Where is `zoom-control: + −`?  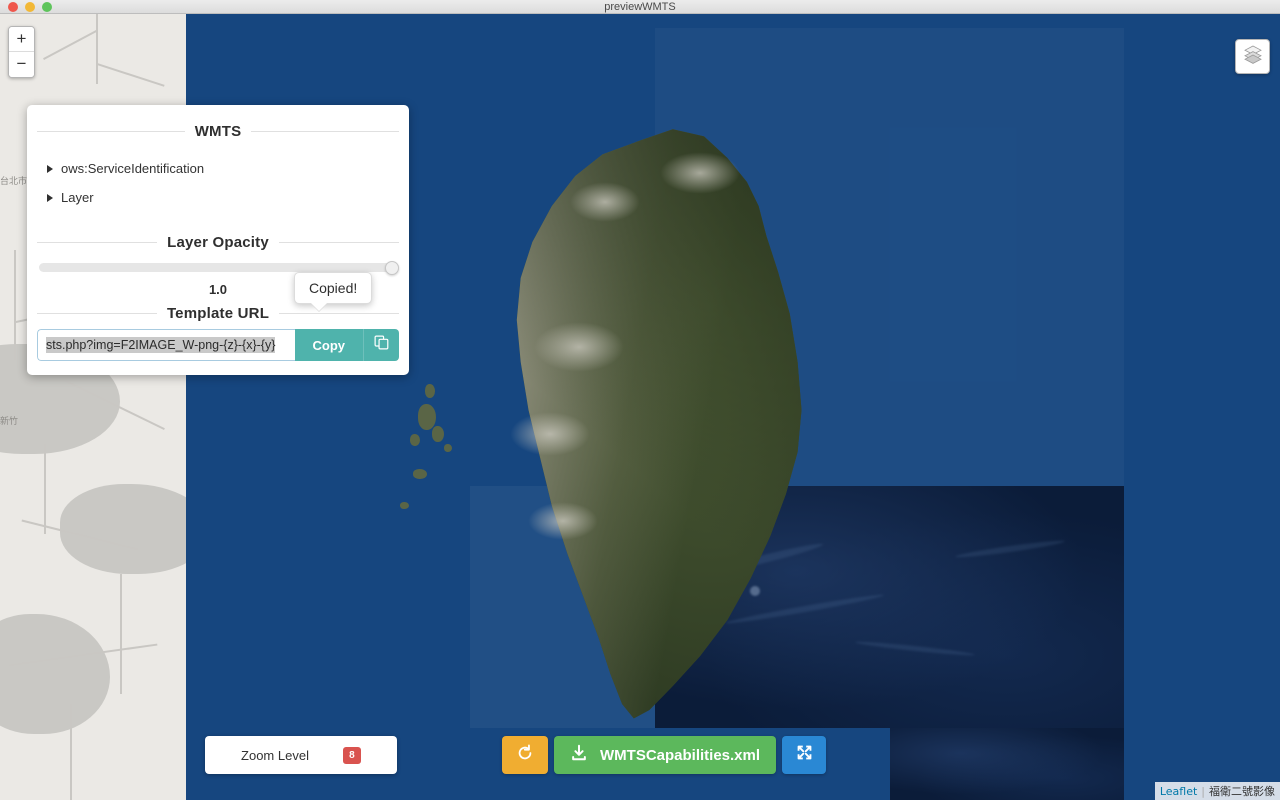
zoom-control: + − is located at coordinates (21, 52).